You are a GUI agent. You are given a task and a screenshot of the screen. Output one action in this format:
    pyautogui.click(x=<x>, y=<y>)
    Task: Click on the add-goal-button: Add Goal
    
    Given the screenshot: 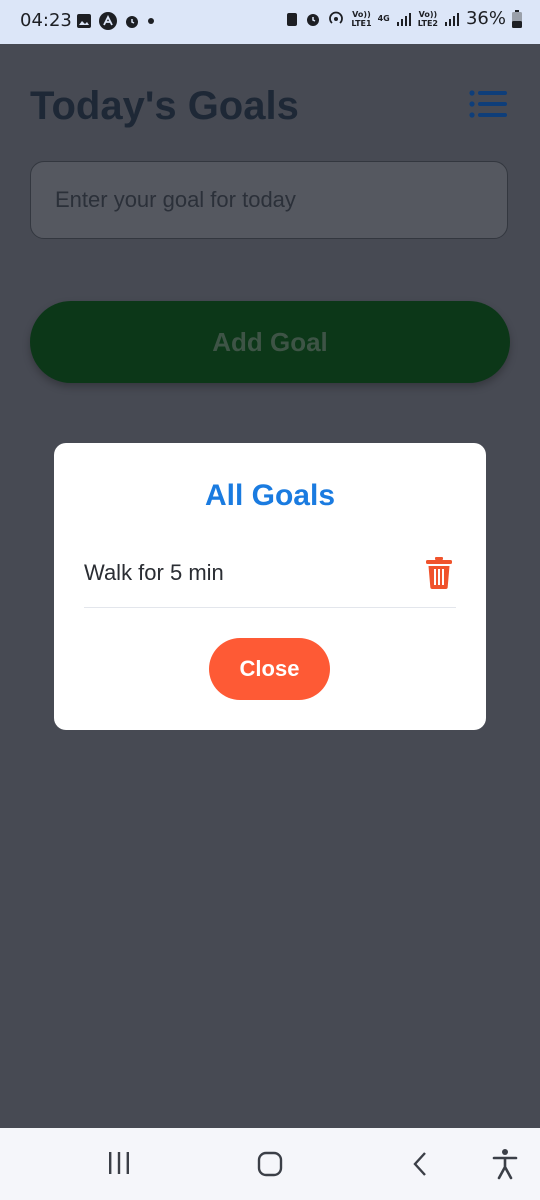 What is the action you would take?
    pyautogui.click(x=270, y=342)
    